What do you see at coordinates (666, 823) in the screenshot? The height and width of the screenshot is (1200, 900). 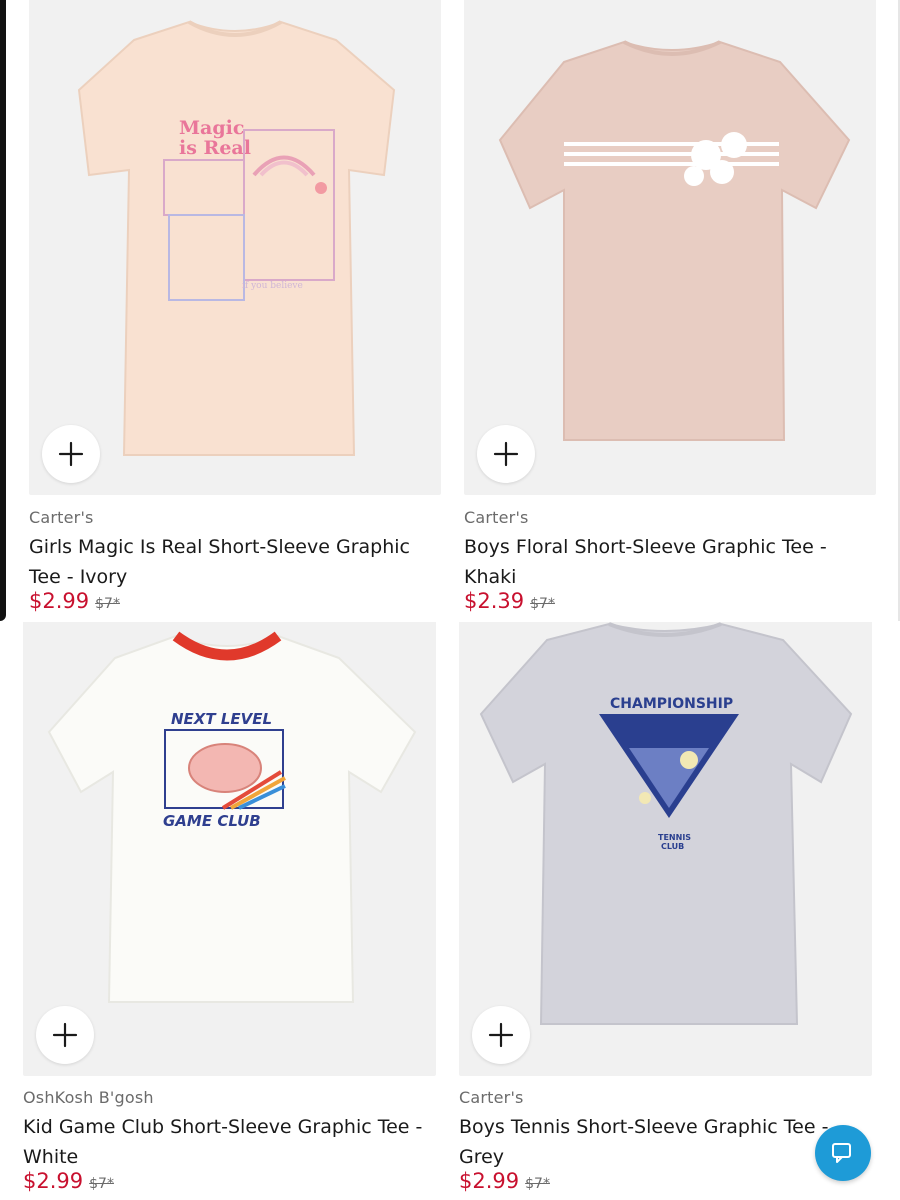 I see `tee-grey-image: CHAMPIONSHIP TENNIS CLUB` at bounding box center [666, 823].